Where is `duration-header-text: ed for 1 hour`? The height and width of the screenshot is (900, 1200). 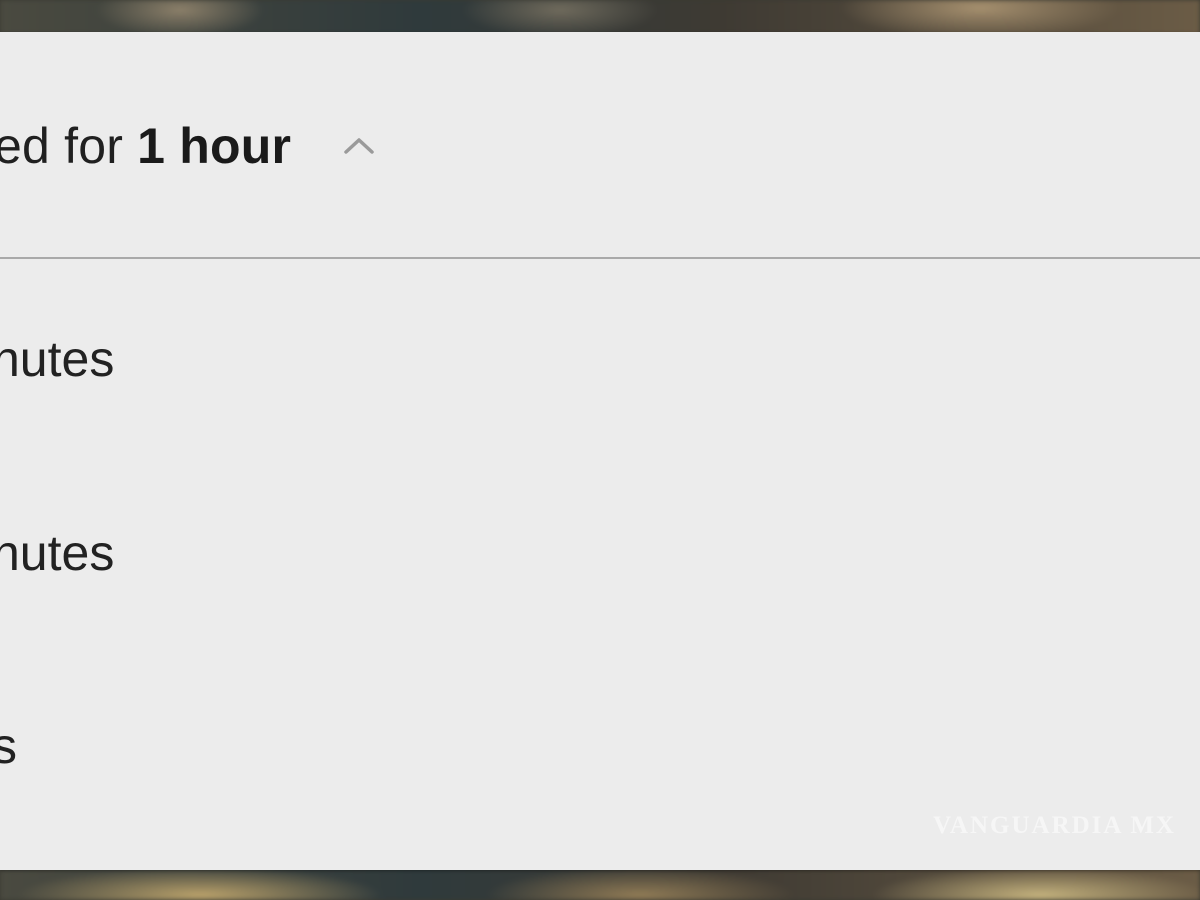 duration-header-text: ed for 1 hour is located at coordinates (145, 146).